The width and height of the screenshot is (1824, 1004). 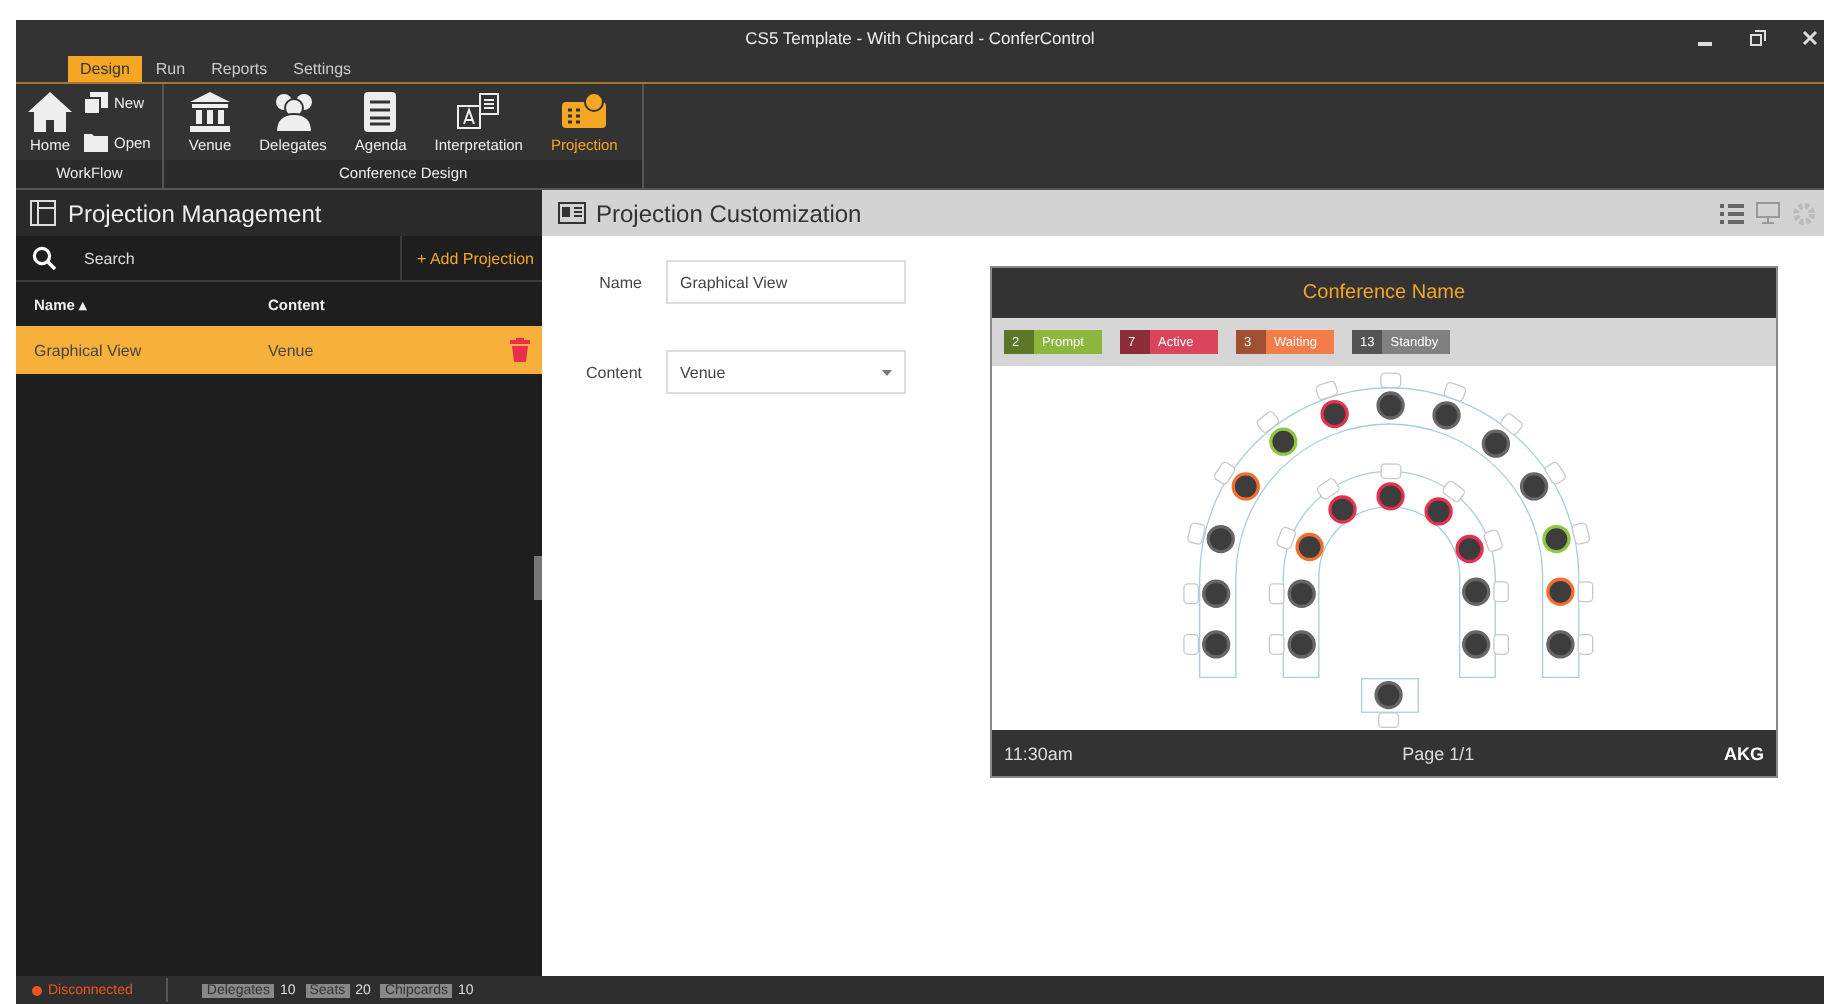 What do you see at coordinates (520, 350) in the screenshot?
I see `trash-icon` at bounding box center [520, 350].